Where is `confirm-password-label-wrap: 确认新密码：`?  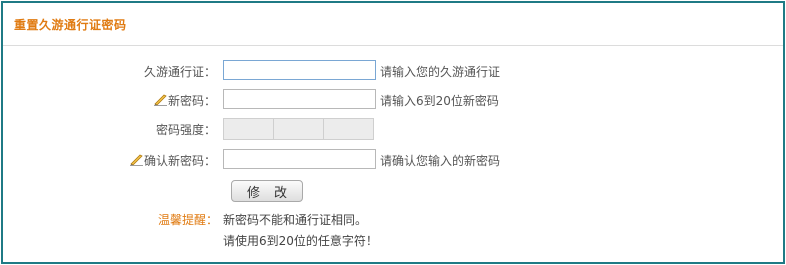
confirm-password-label-wrap: 确认新密码： is located at coordinates (172, 160).